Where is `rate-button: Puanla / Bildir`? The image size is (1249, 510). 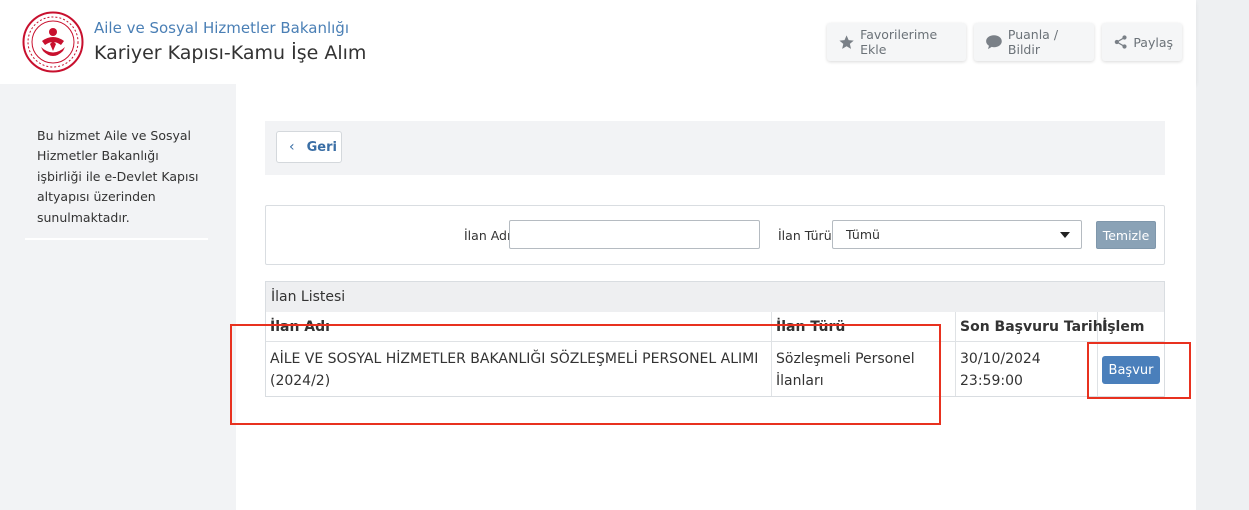
rate-button: Puanla / Bildir is located at coordinates (1034, 42).